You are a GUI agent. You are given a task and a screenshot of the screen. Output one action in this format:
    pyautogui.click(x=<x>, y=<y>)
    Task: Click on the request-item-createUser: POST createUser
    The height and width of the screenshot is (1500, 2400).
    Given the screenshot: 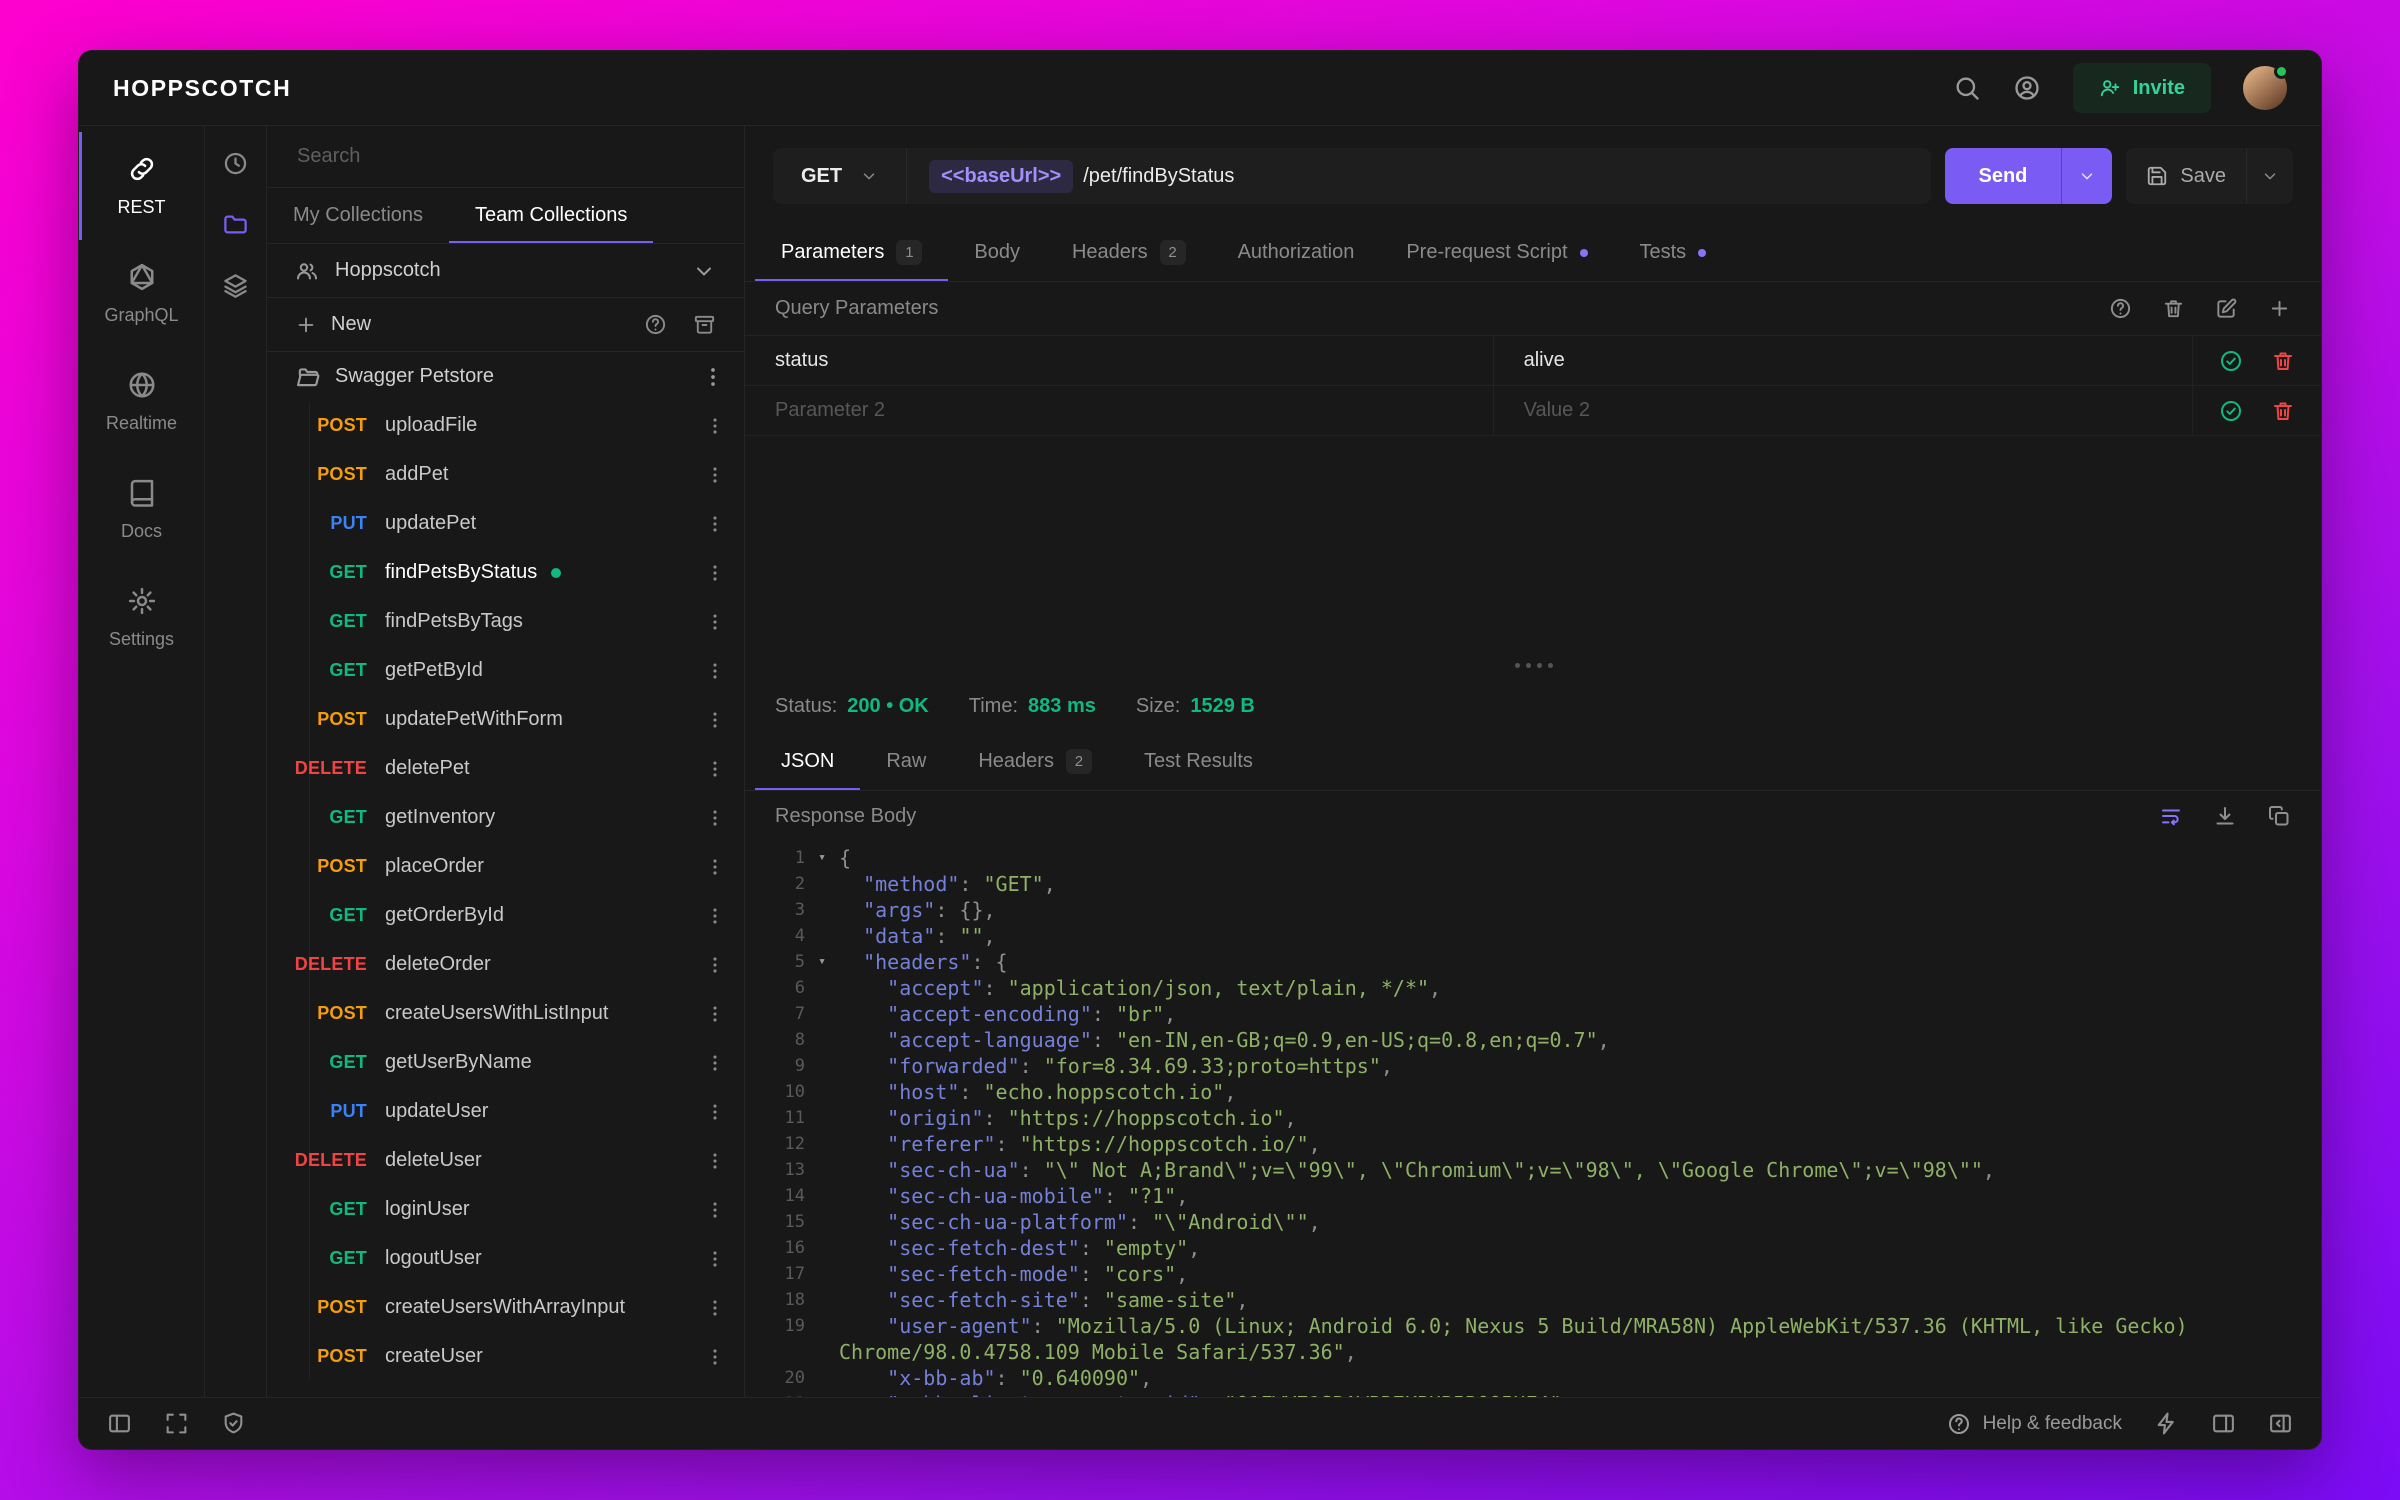 What is the action you would take?
    pyautogui.click(x=505, y=1356)
    